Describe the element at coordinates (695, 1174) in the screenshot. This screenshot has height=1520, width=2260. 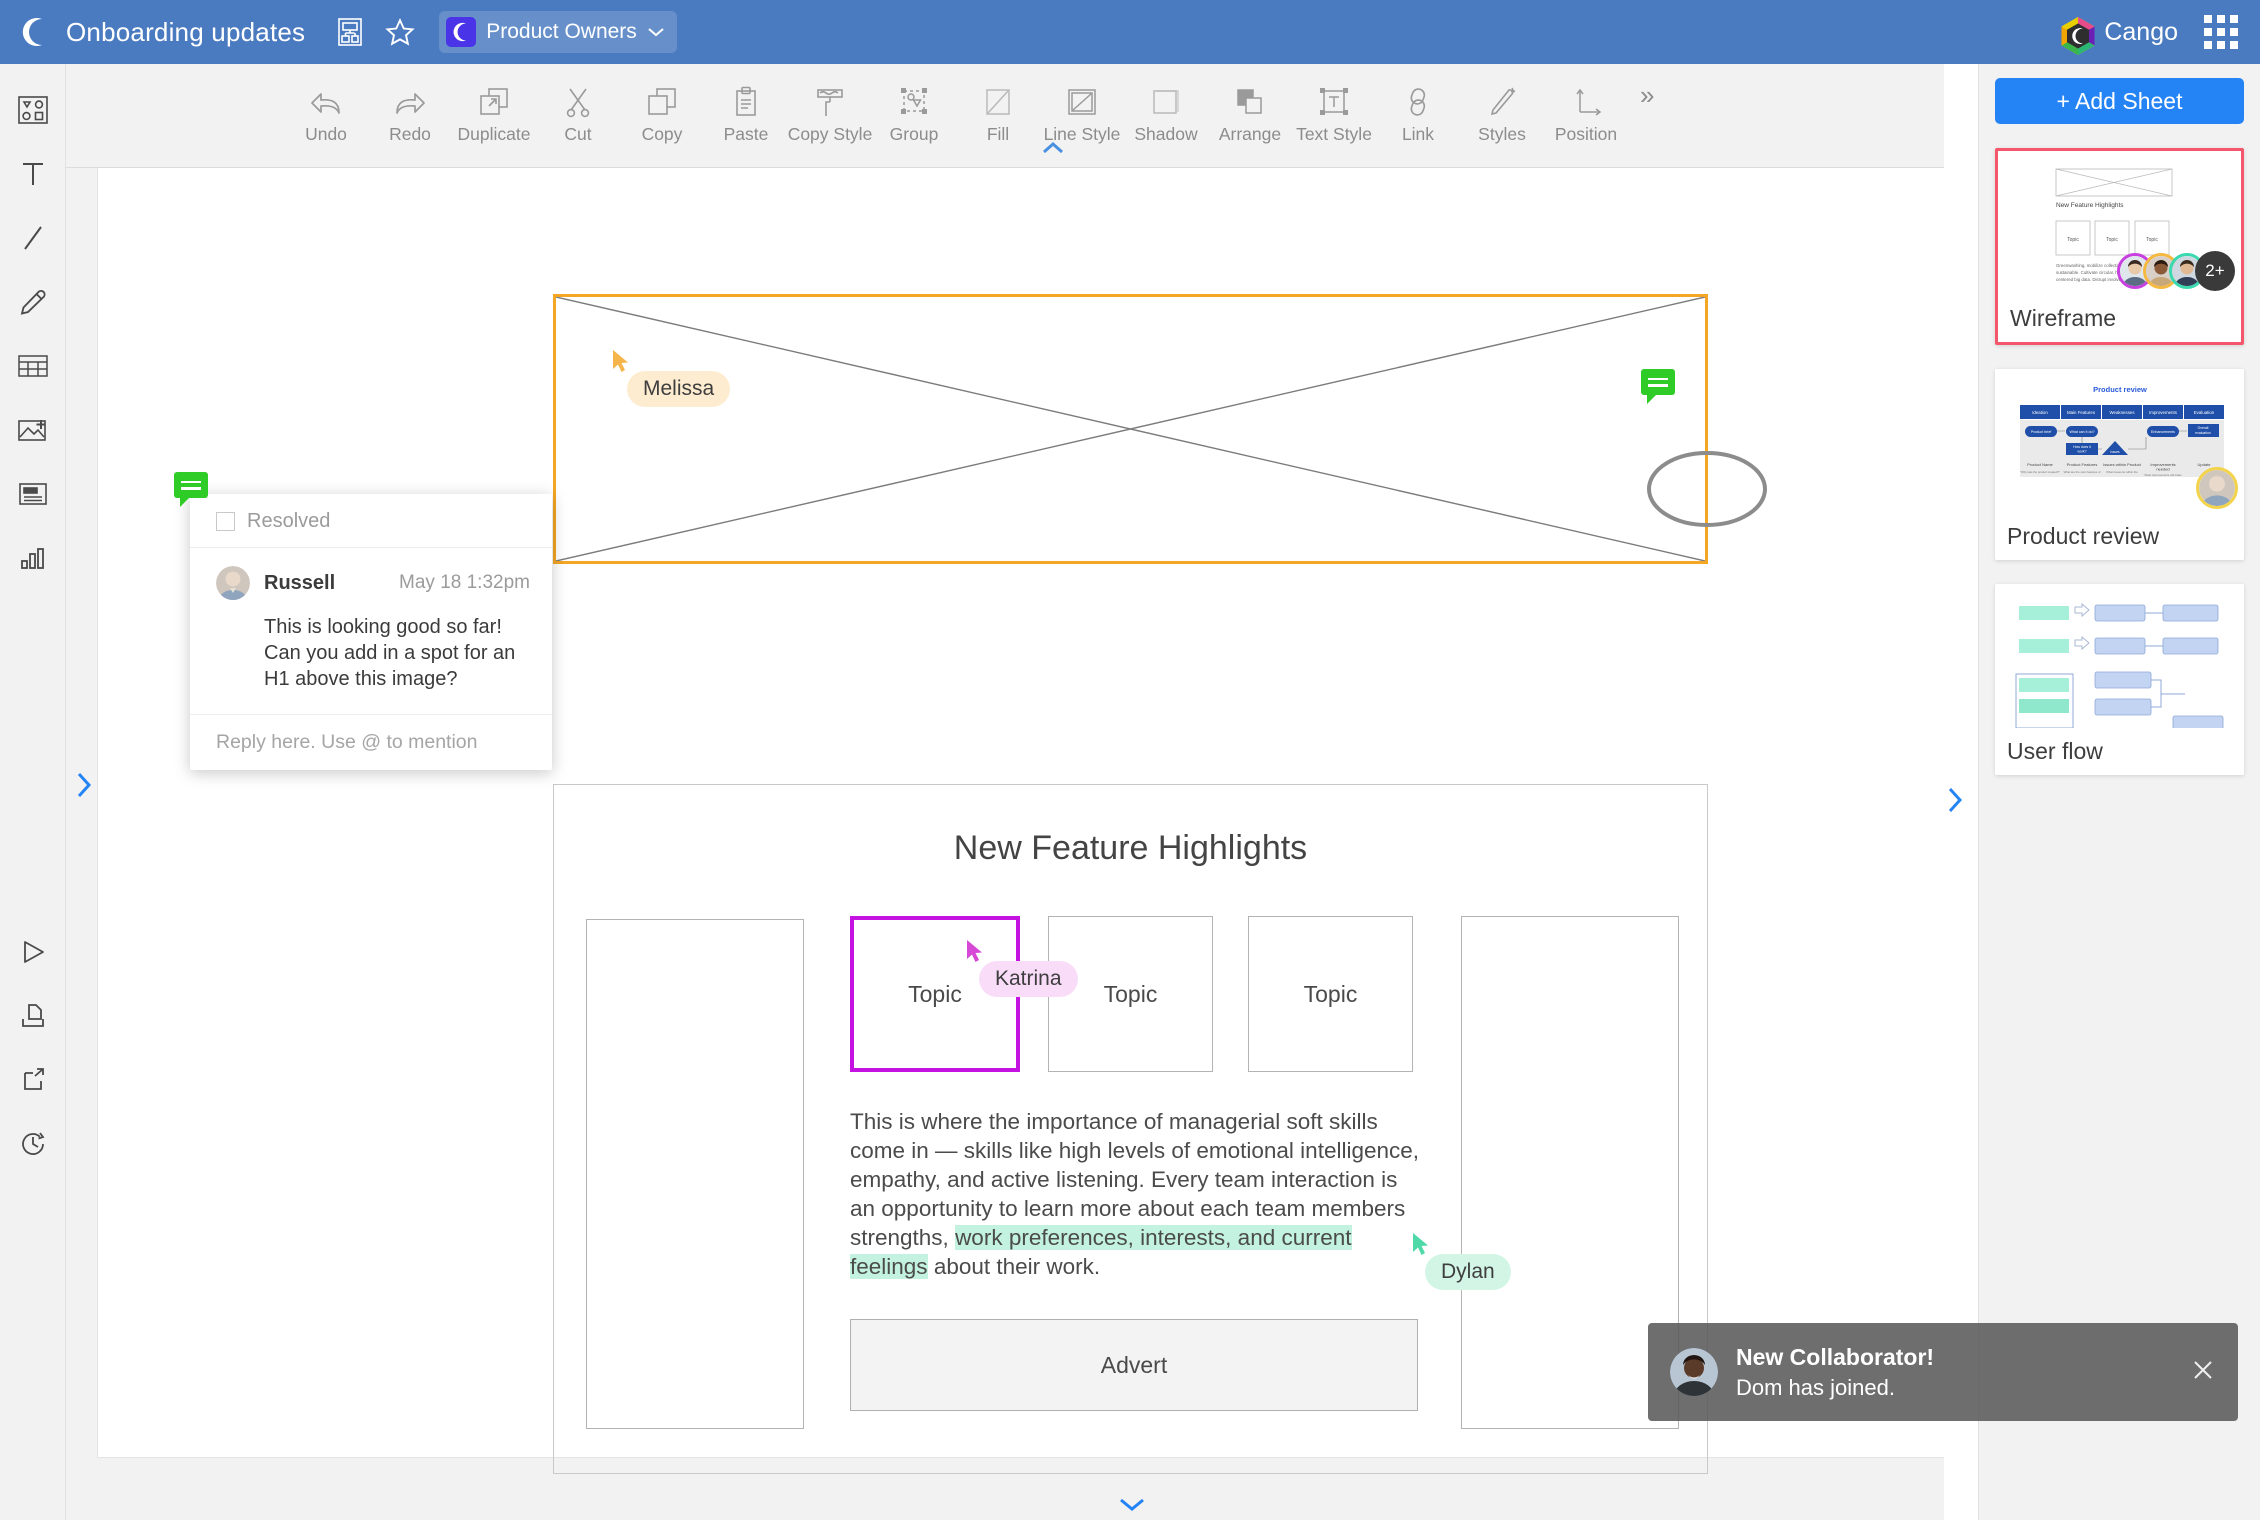
I see `left-side-box` at that location.